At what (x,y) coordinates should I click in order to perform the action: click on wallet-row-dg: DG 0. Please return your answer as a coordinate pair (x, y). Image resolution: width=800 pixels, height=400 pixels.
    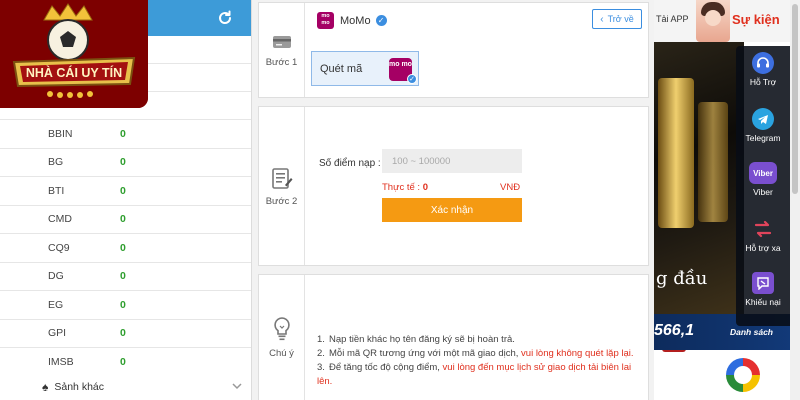
    Looking at the image, I should click on (125, 277).